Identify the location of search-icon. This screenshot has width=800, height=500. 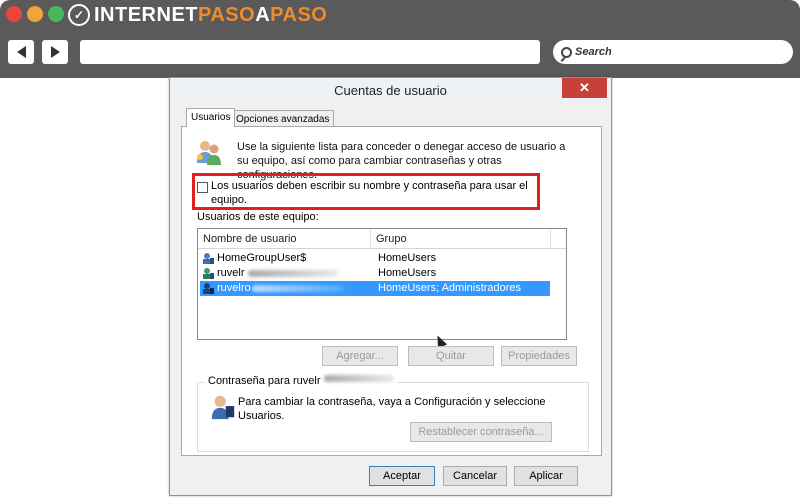
(566, 52).